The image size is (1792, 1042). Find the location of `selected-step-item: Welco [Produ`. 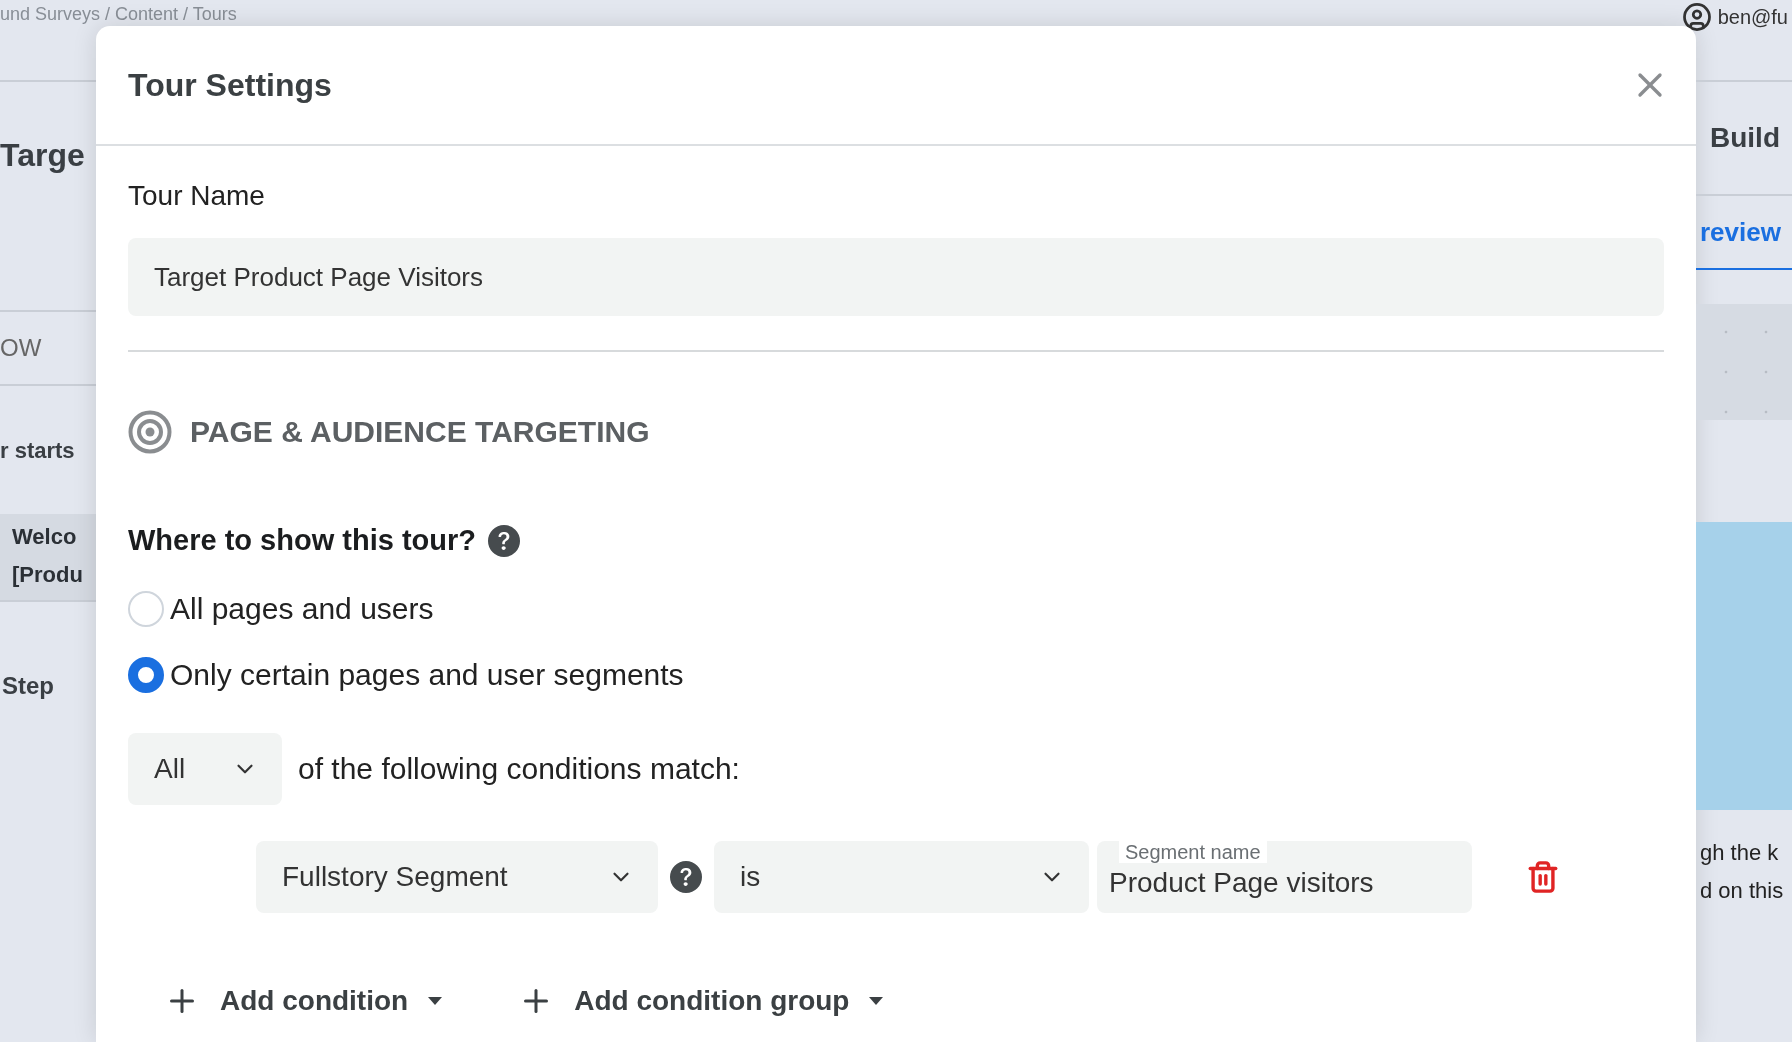

selected-step-item: Welco [Produ is located at coordinates (48, 558).